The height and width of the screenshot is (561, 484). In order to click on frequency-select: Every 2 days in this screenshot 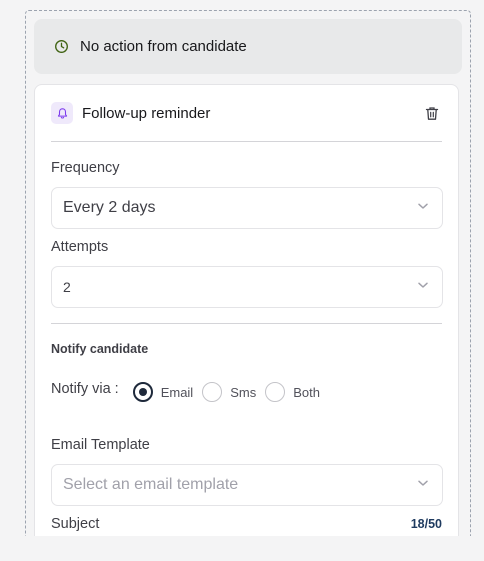, I will do `click(247, 208)`.